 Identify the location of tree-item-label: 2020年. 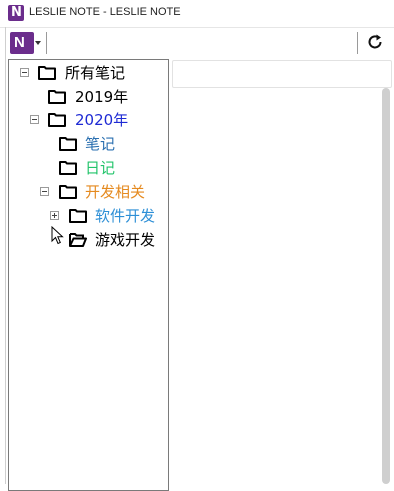
(101, 120).